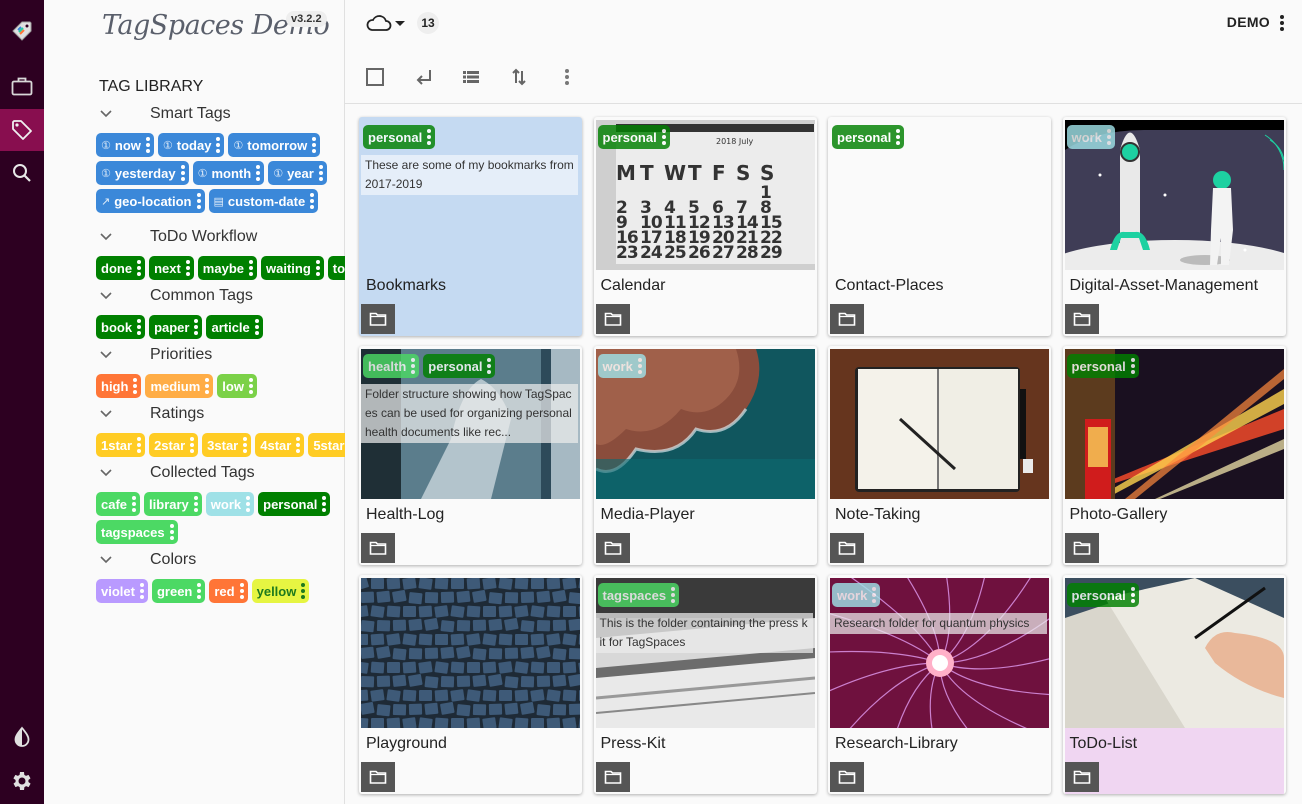  Describe the element at coordinates (118, 504) in the screenshot. I see `tag-chip: cafe` at that location.